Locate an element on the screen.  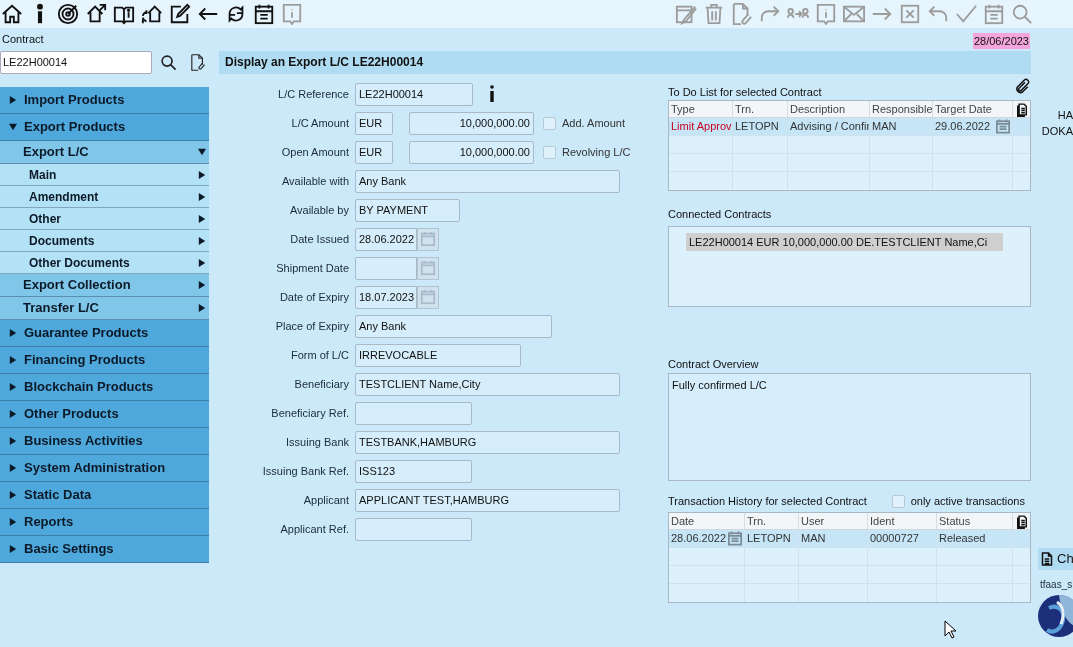
house-arrow-icon is located at coordinates (96, 14).